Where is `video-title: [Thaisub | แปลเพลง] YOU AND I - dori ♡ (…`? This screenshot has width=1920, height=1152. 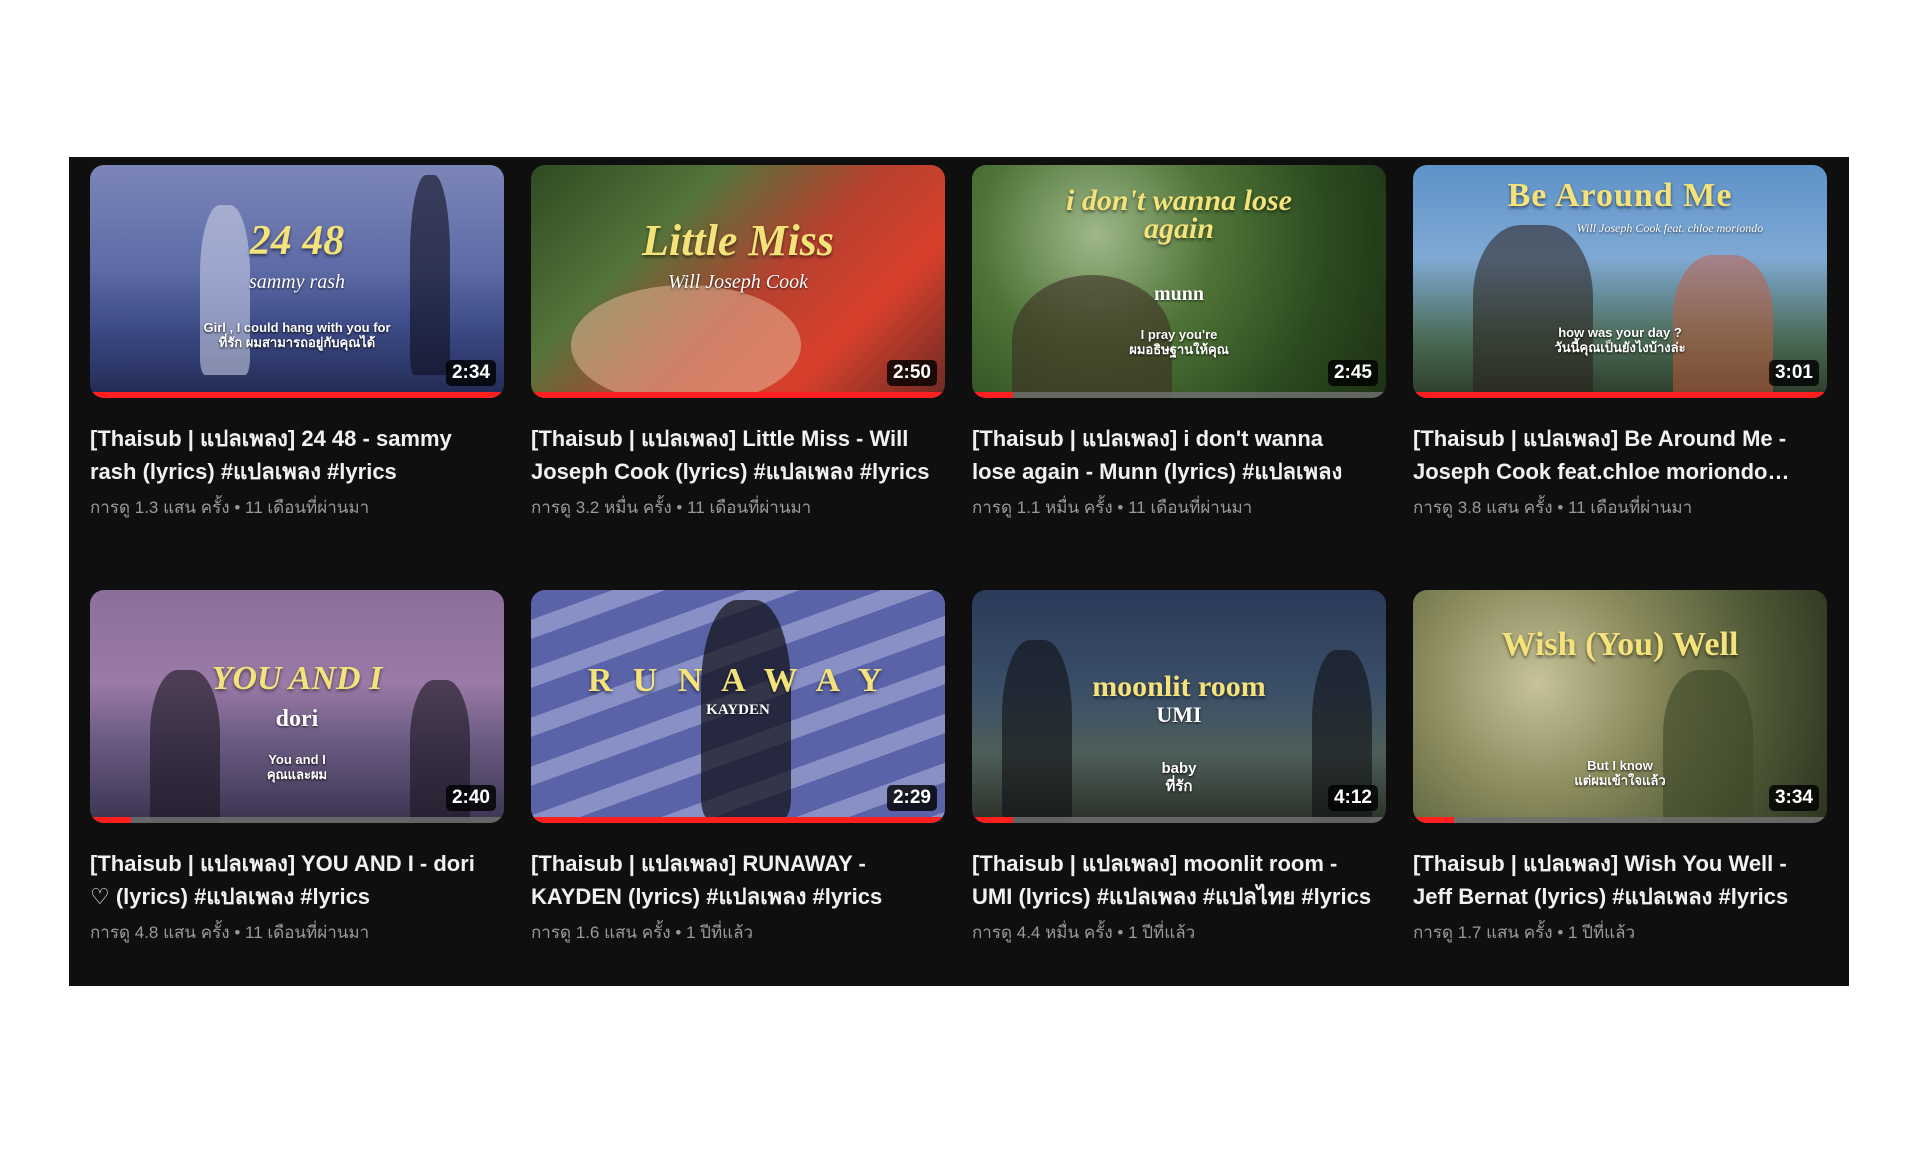
video-title: [Thaisub | แปลเพลง] YOU AND I - dori ♡ (… is located at coordinates (290, 880).